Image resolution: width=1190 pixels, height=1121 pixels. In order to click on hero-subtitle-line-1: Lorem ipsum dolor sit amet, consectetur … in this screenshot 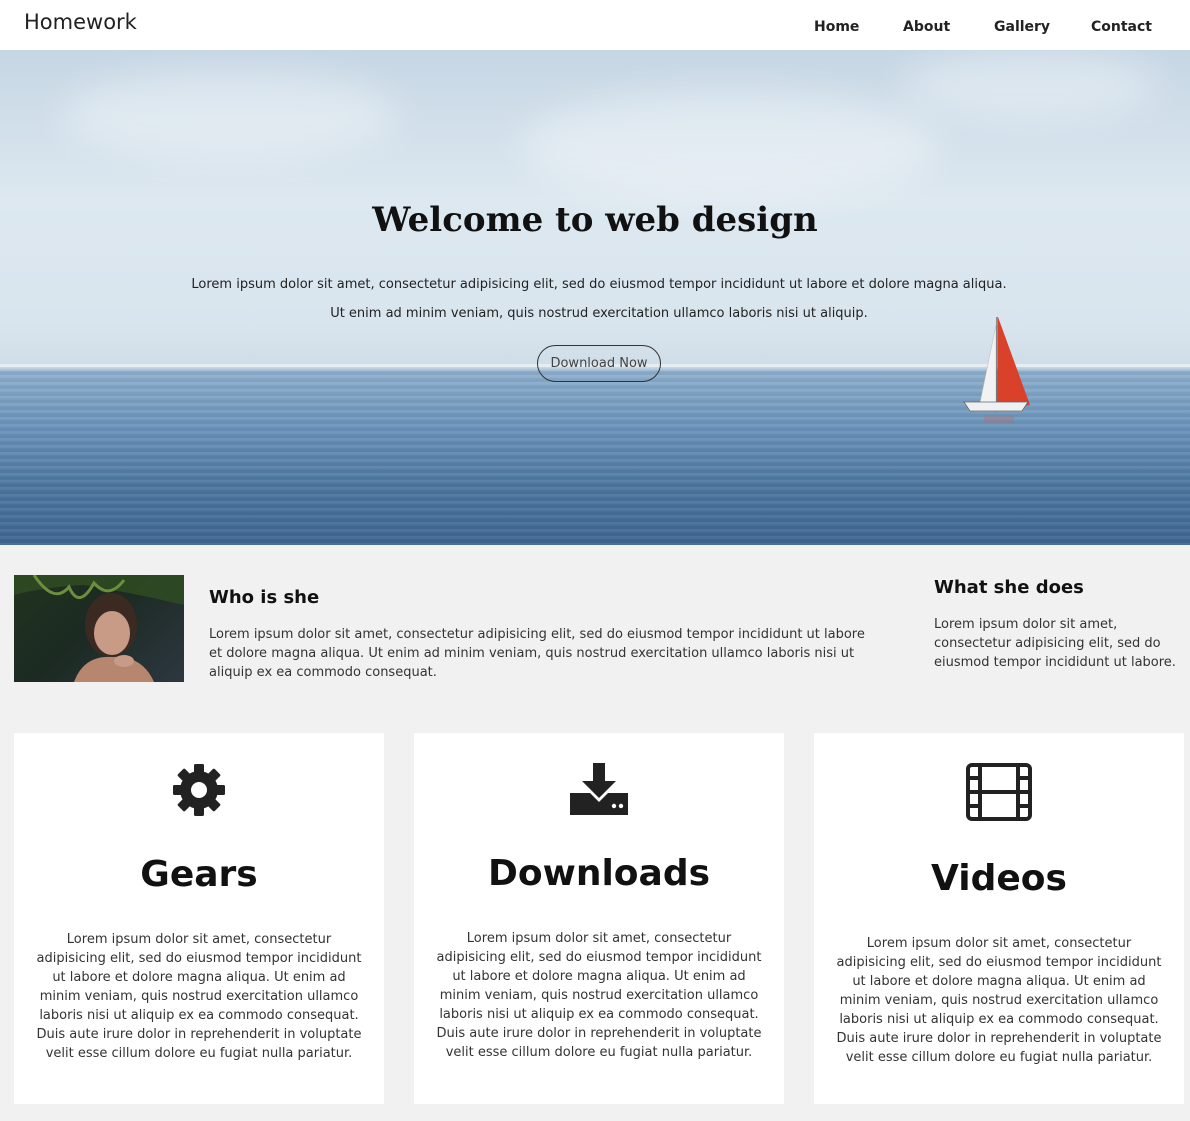, I will do `click(599, 284)`.